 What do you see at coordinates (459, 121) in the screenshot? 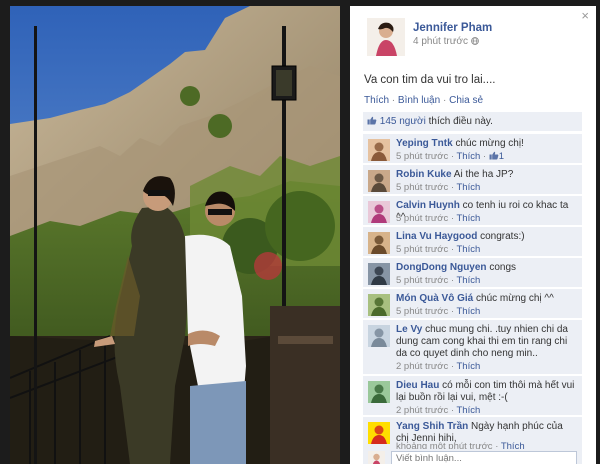
I see `likes-suffix: thích điều này.` at bounding box center [459, 121].